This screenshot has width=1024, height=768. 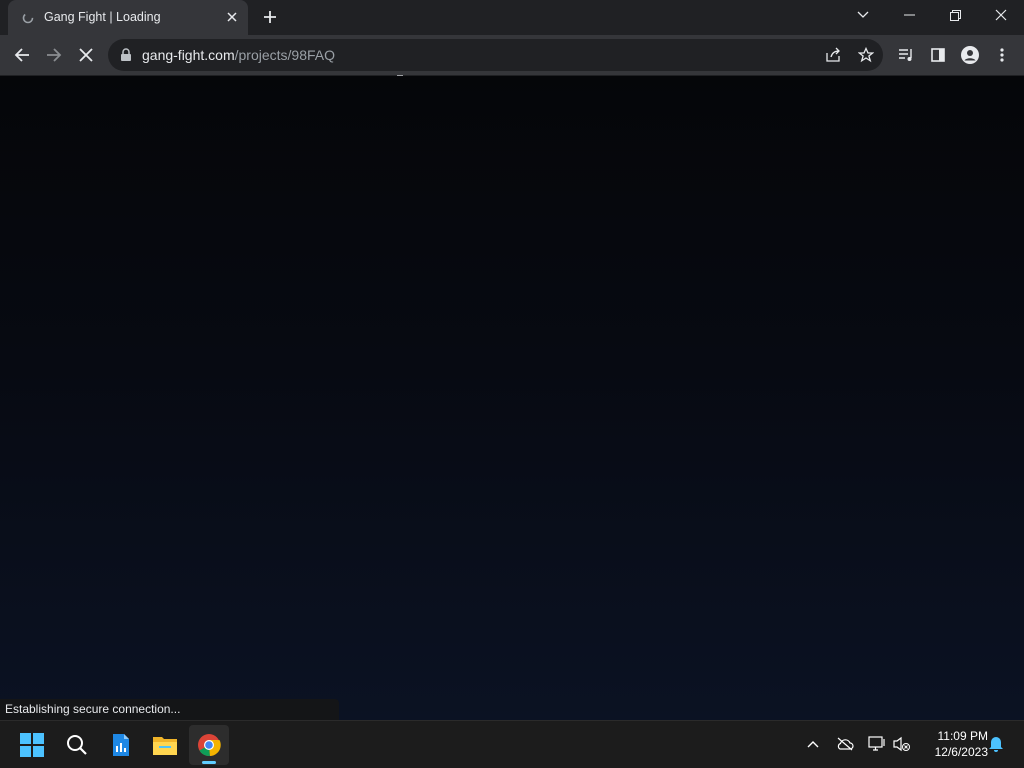 I want to click on chrome-icon, so click(x=209, y=745).